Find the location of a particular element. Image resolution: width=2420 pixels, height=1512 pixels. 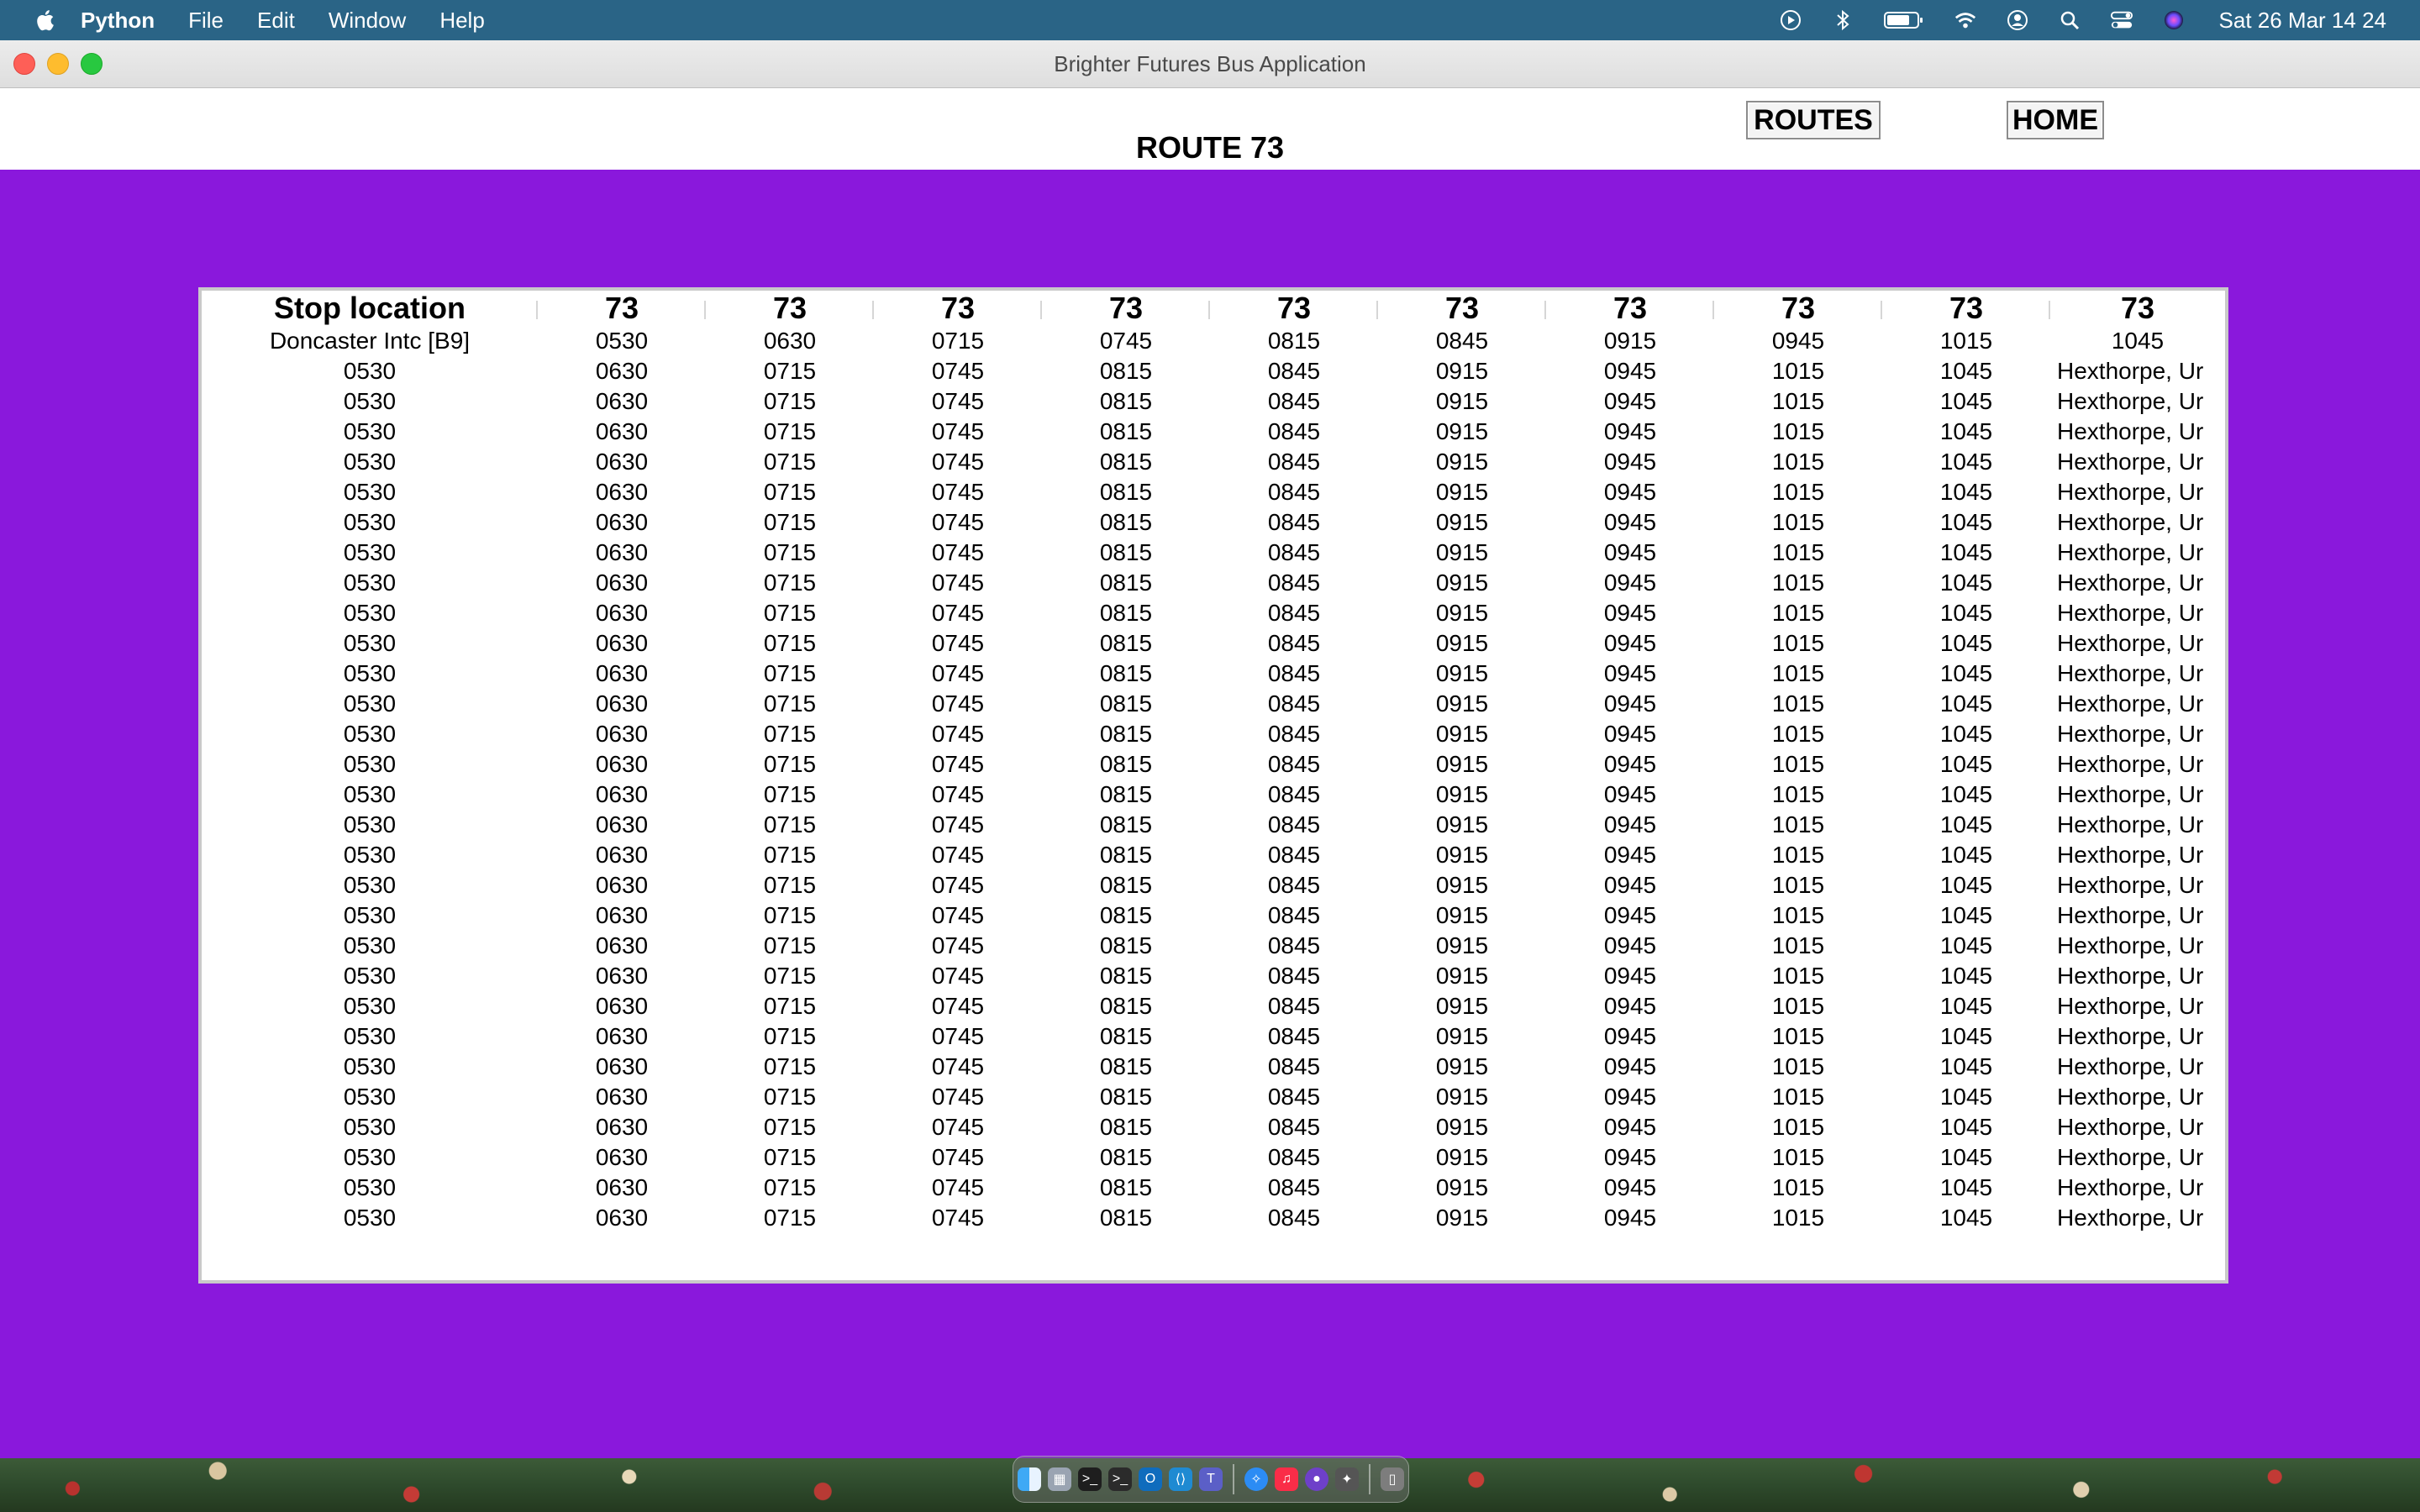

home-button: HOME is located at coordinates (2055, 120).